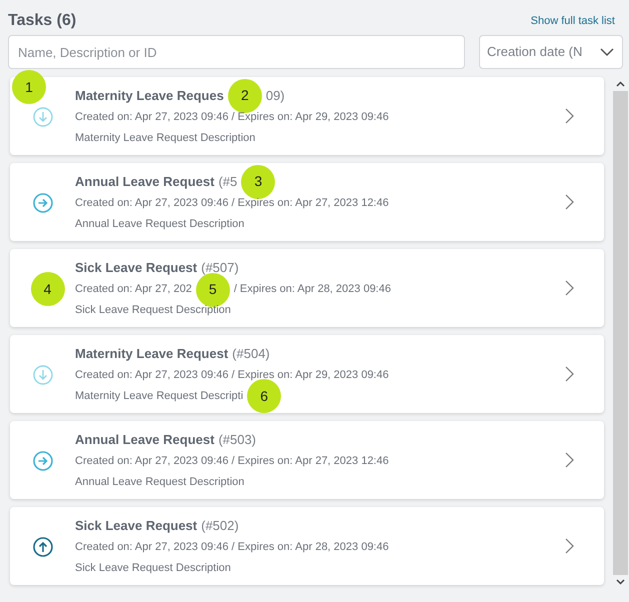  What do you see at coordinates (534, 52) in the screenshot?
I see `sort-value: Creation date (N` at bounding box center [534, 52].